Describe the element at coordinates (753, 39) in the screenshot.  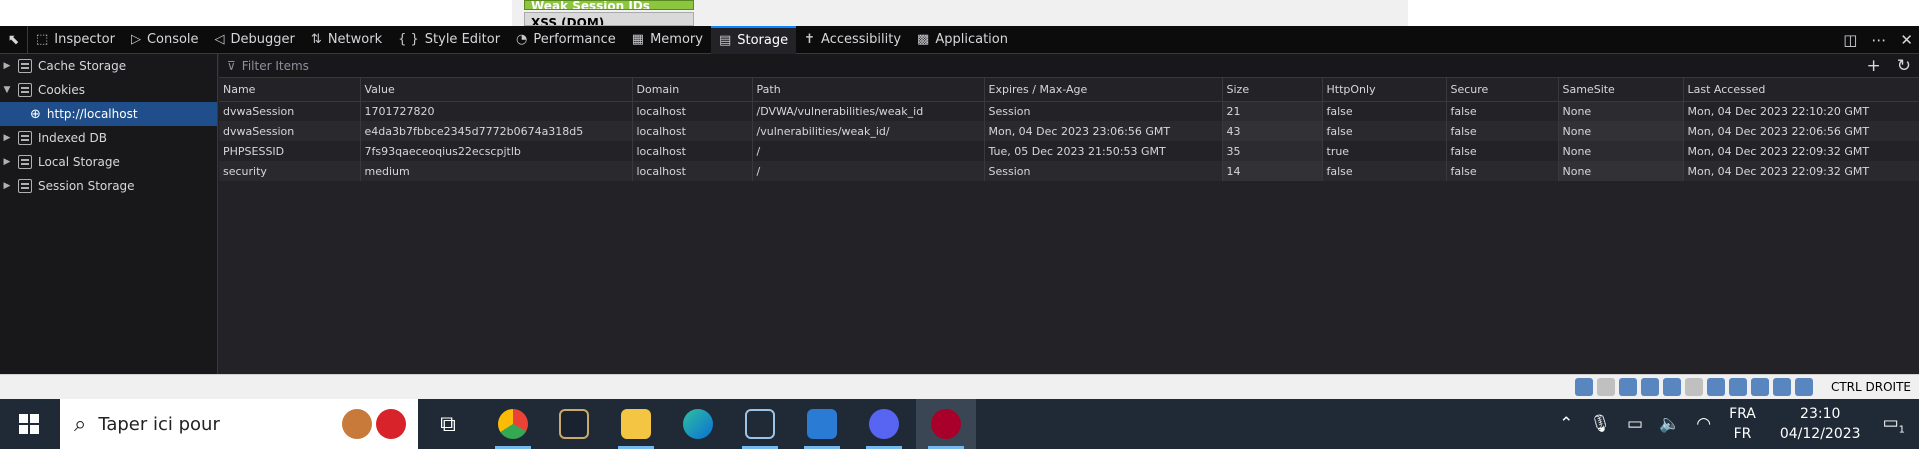
I see `tab-storage: ▤ Storage` at that location.